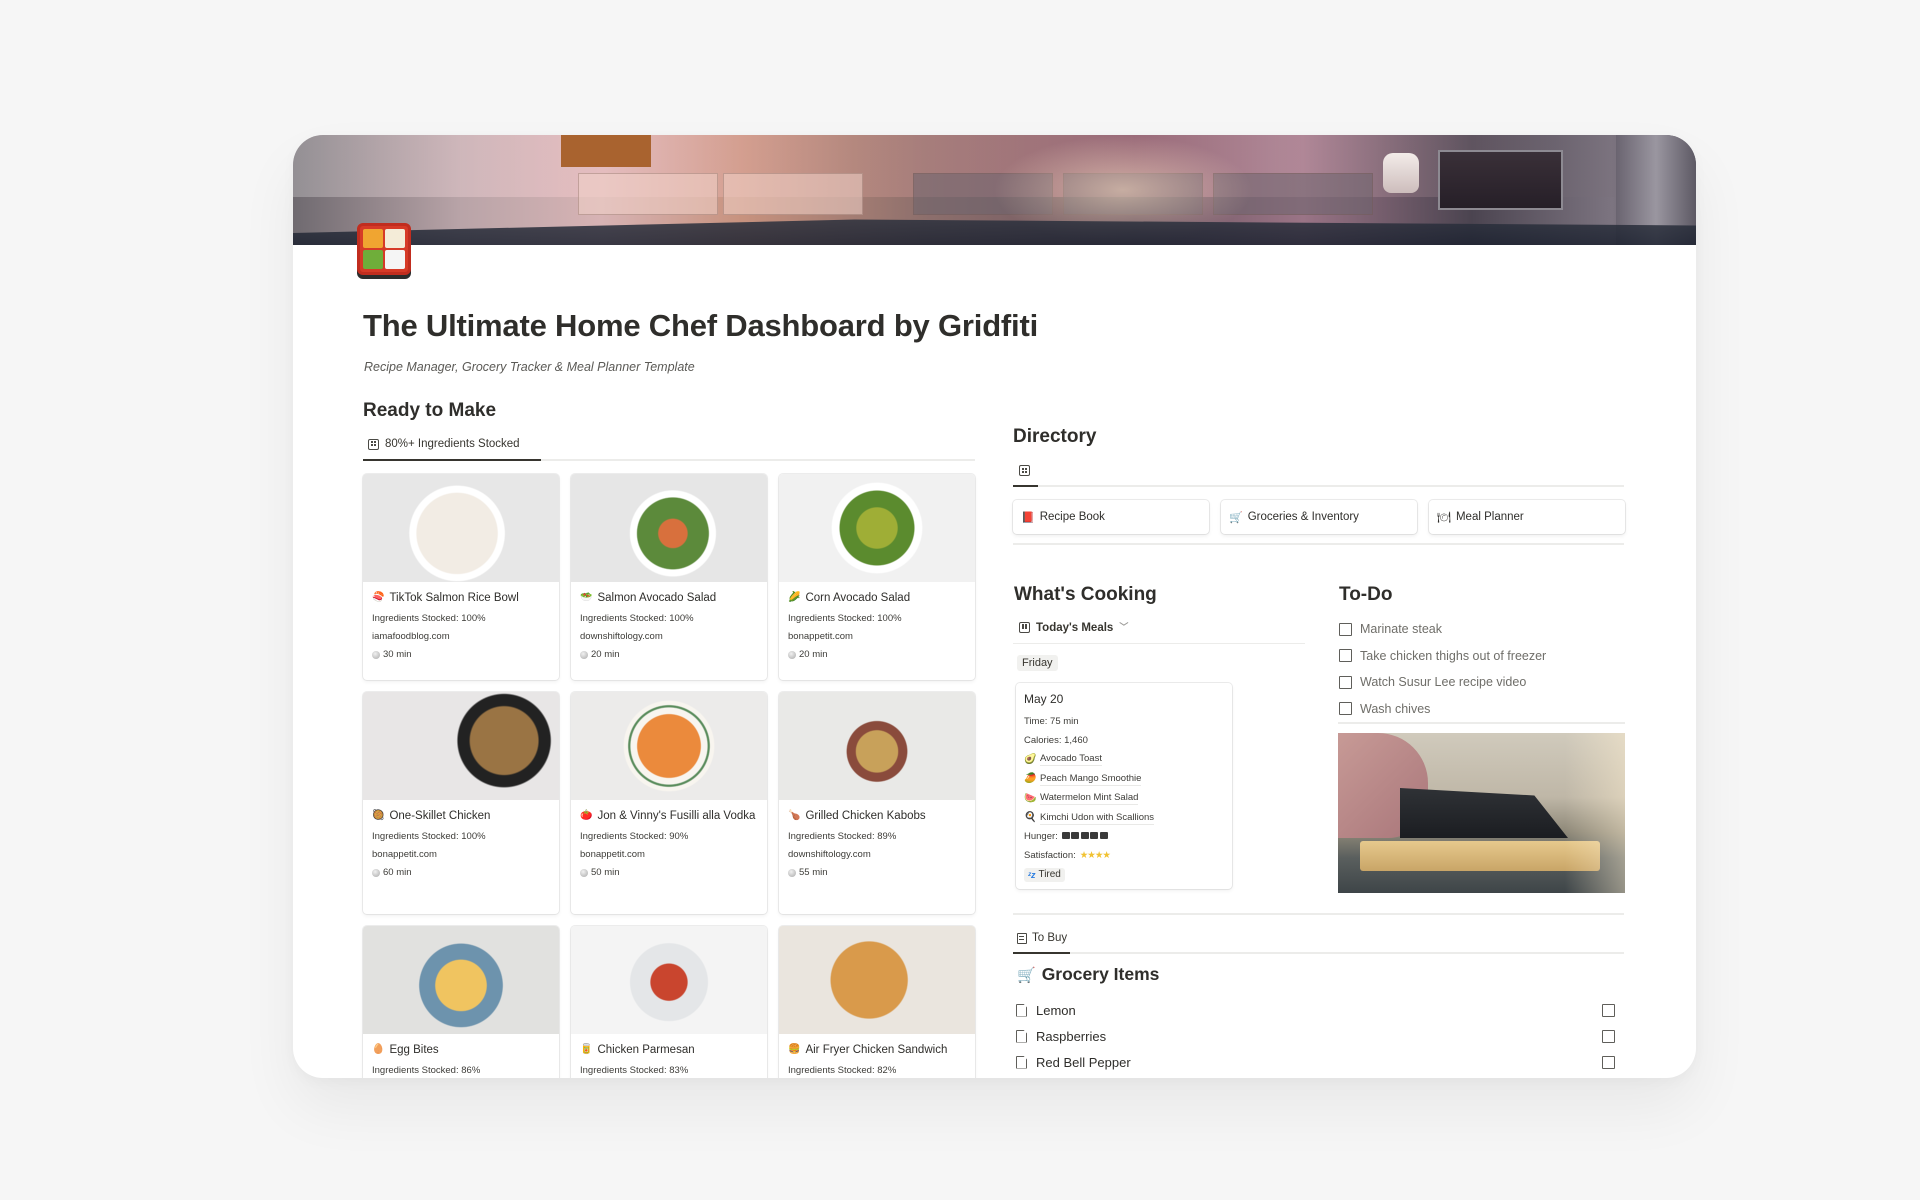 This screenshot has height=1200, width=1920. Describe the element at coordinates (1442, 656) in the screenshot. I see `todo-item: Take chicken thighs out of freezer` at that location.